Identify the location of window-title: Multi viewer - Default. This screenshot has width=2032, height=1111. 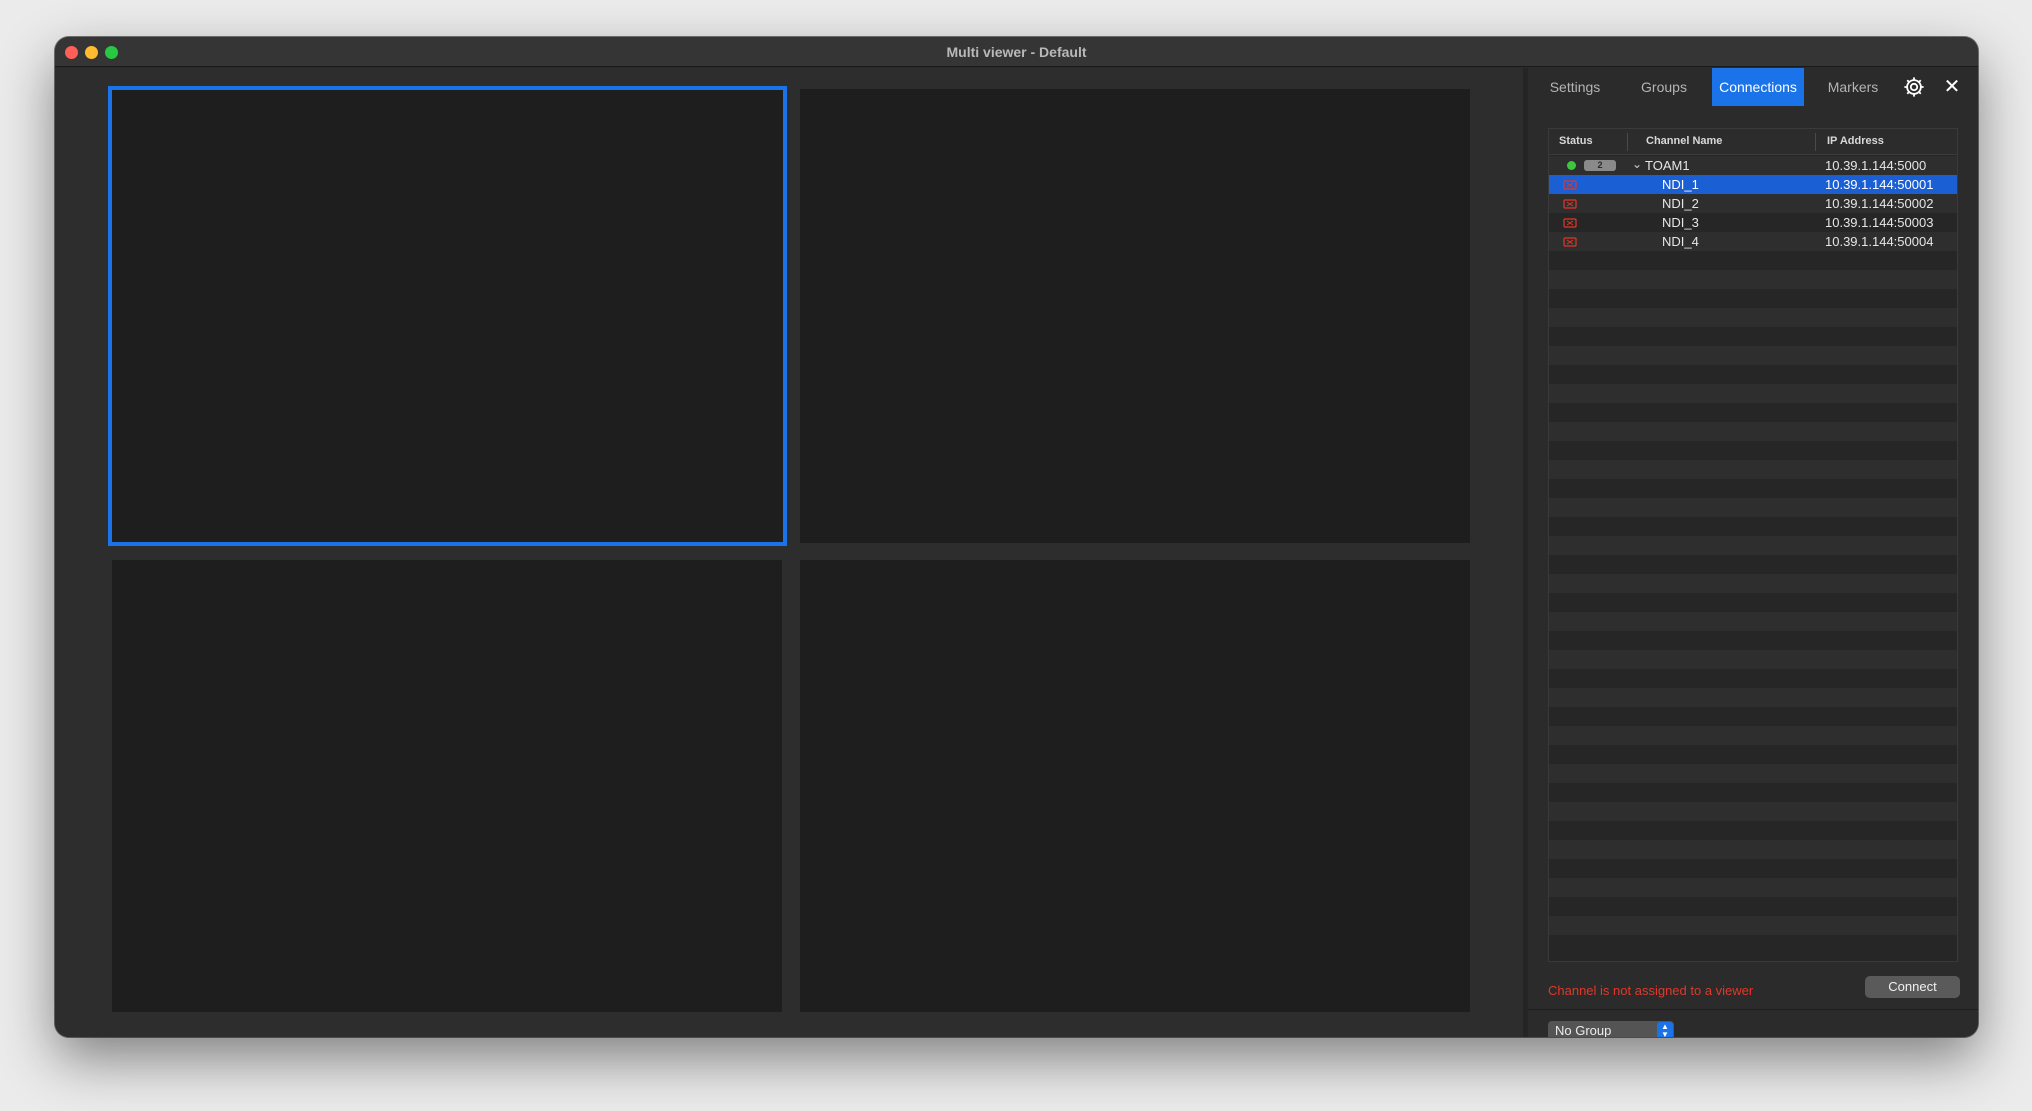
(1016, 52).